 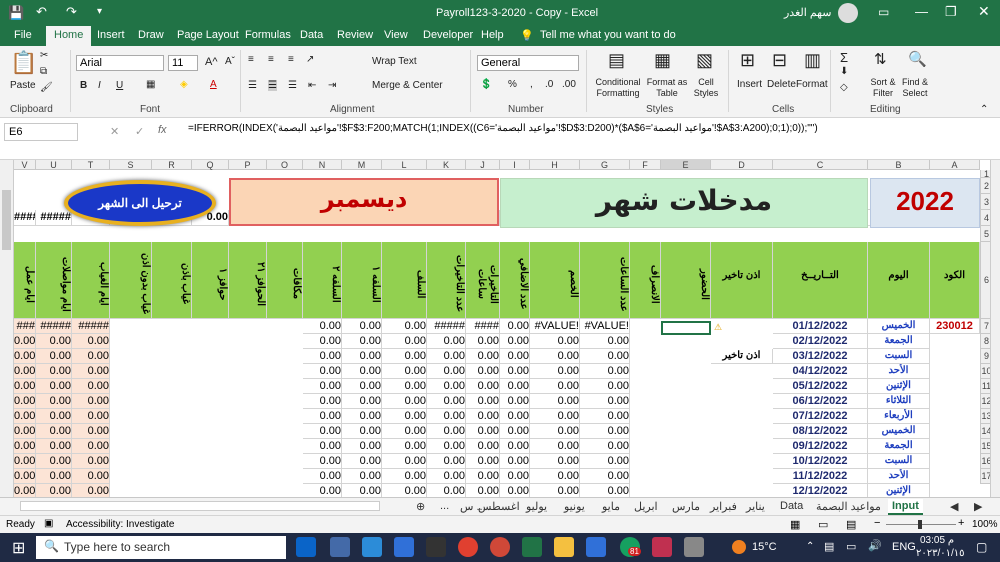 What do you see at coordinates (322, 165) in the screenshot?
I see `column-header-N: N` at bounding box center [322, 165].